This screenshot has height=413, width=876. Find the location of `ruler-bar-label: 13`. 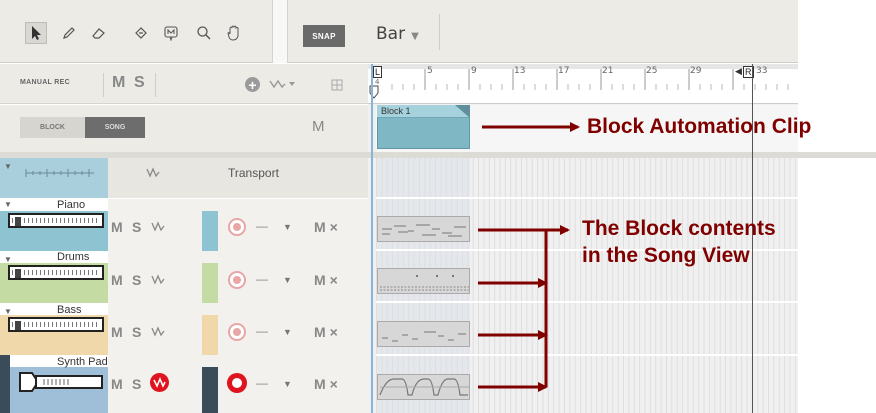

ruler-bar-label: 13 is located at coordinates (520, 71).